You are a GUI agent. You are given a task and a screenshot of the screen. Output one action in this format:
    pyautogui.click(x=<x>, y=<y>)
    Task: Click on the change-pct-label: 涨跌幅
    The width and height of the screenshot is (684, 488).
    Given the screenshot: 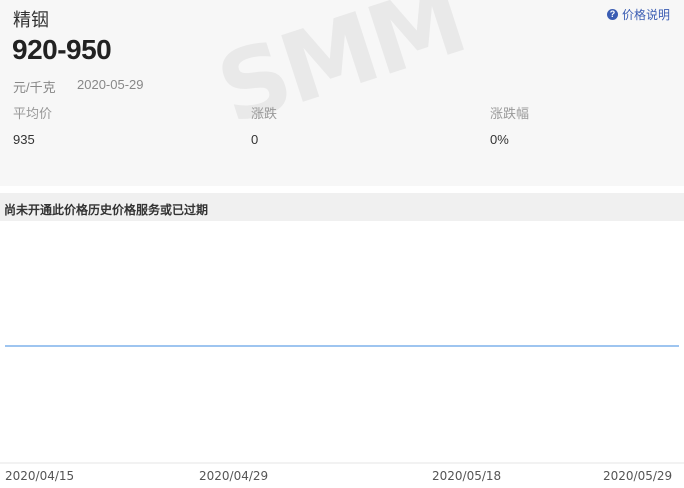 What is the action you would take?
    pyautogui.click(x=510, y=113)
    